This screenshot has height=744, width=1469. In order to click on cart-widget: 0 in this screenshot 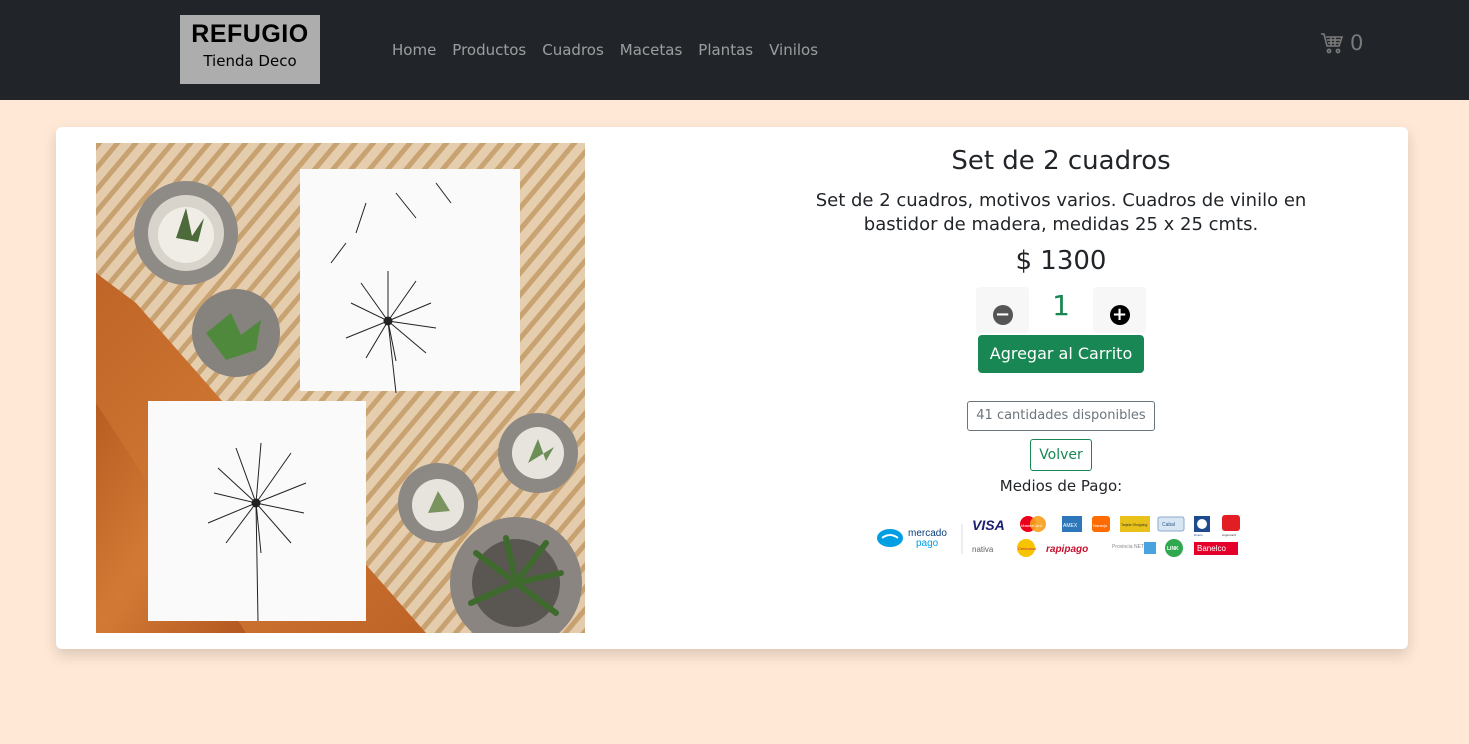, I will do `click(1341, 43)`.